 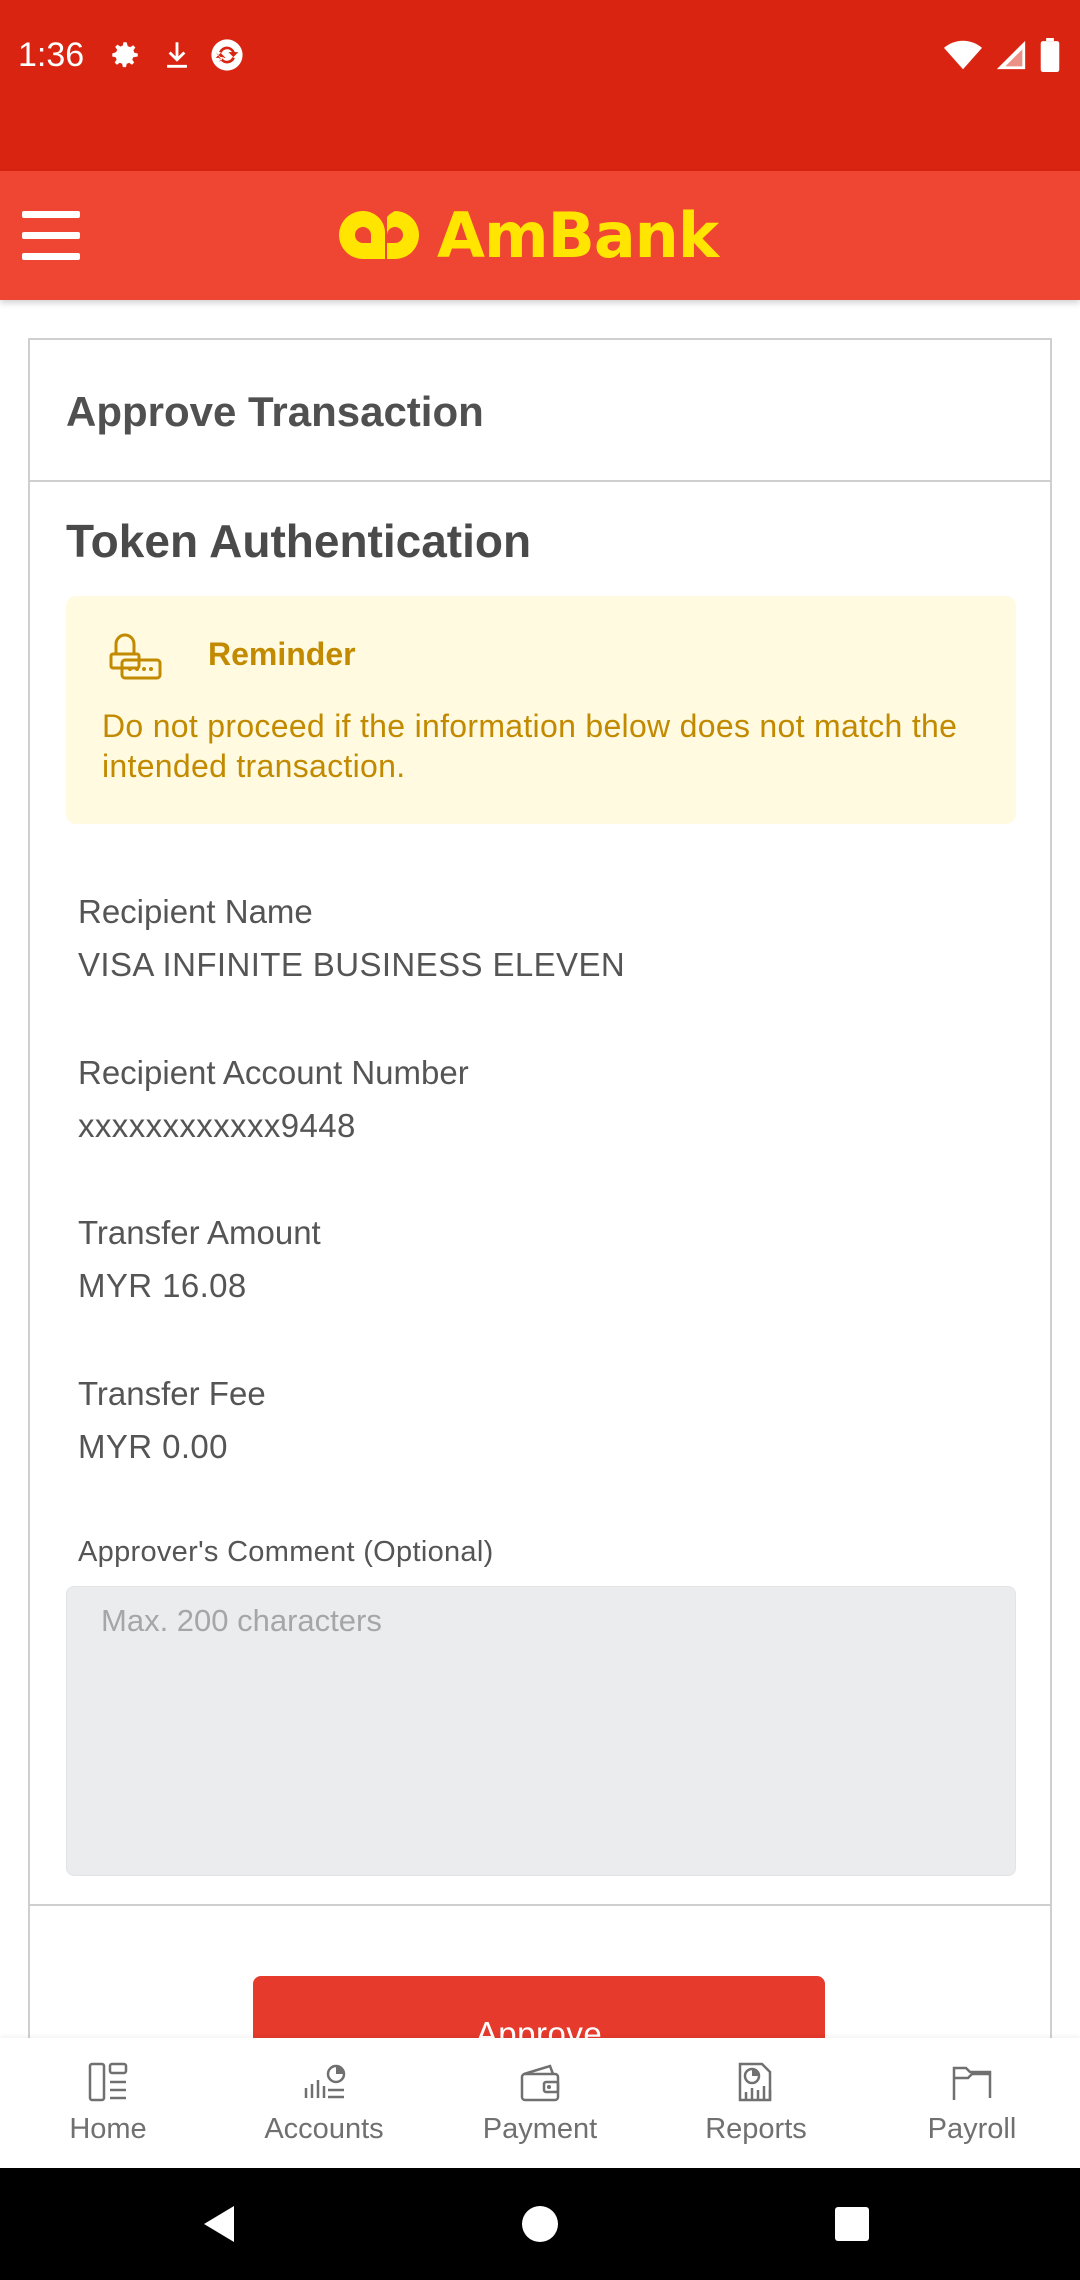 What do you see at coordinates (755, 2082) in the screenshot?
I see `reports-icon` at bounding box center [755, 2082].